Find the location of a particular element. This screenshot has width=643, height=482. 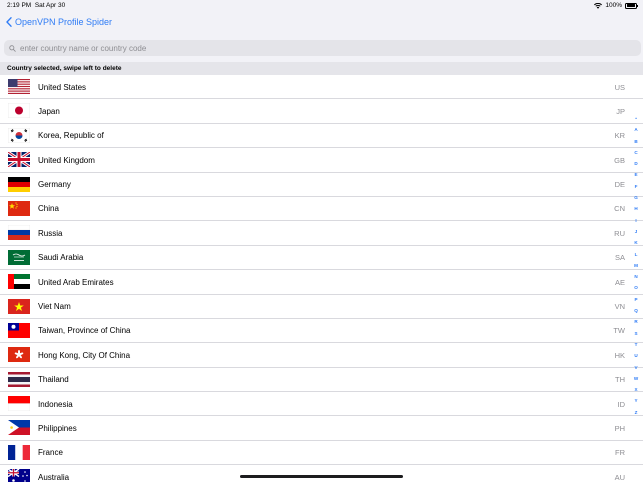

chevron-left-icon is located at coordinates (9, 22).